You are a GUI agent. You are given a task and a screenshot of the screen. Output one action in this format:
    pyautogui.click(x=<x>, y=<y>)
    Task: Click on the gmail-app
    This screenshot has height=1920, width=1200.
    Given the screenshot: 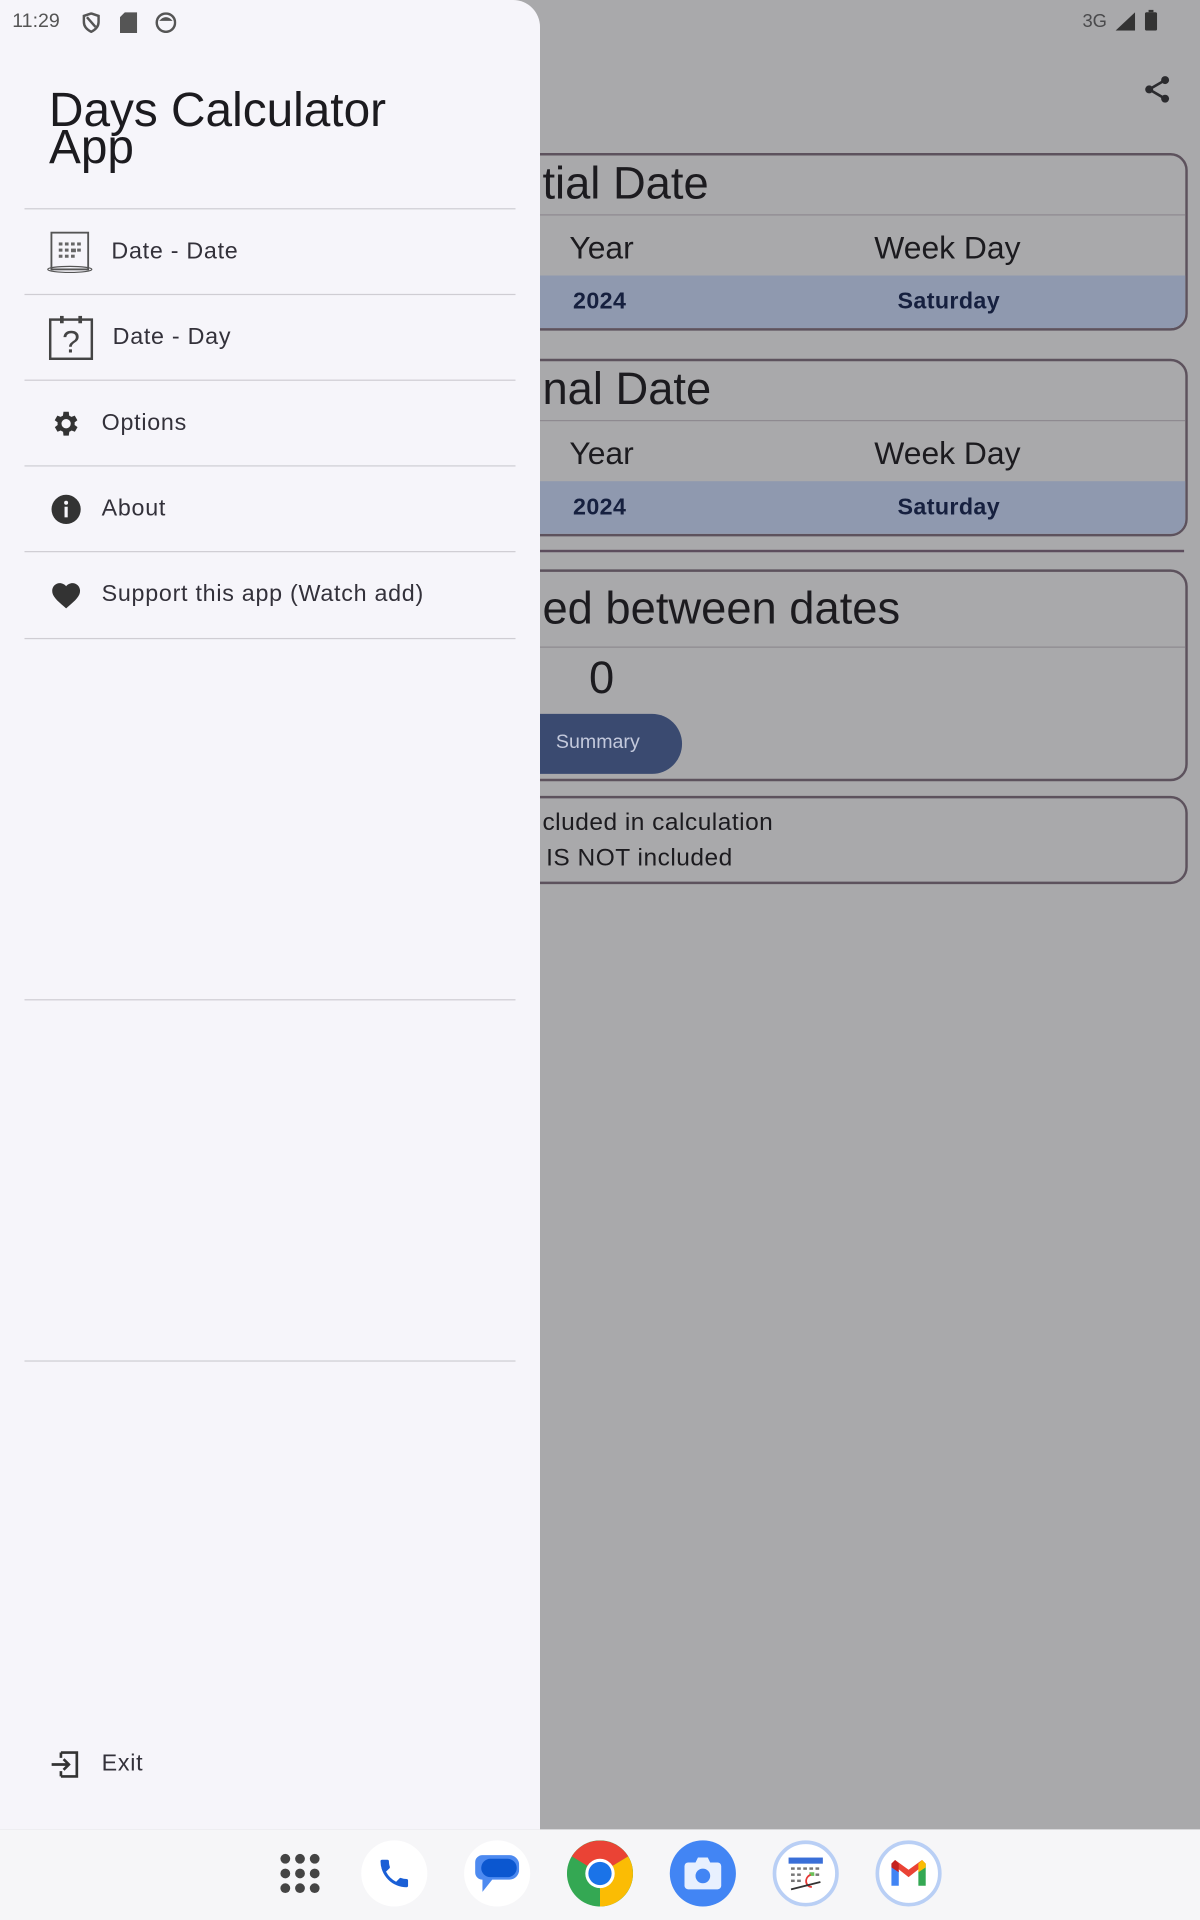 What is the action you would take?
    pyautogui.click(x=908, y=1873)
    